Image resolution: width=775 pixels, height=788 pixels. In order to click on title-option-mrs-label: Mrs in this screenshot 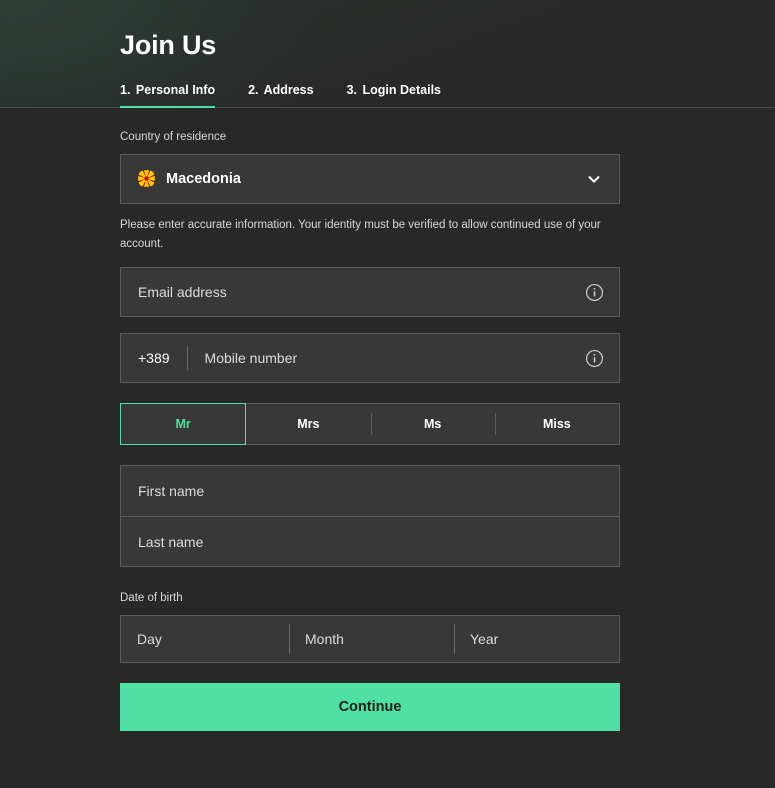, I will do `click(308, 424)`.